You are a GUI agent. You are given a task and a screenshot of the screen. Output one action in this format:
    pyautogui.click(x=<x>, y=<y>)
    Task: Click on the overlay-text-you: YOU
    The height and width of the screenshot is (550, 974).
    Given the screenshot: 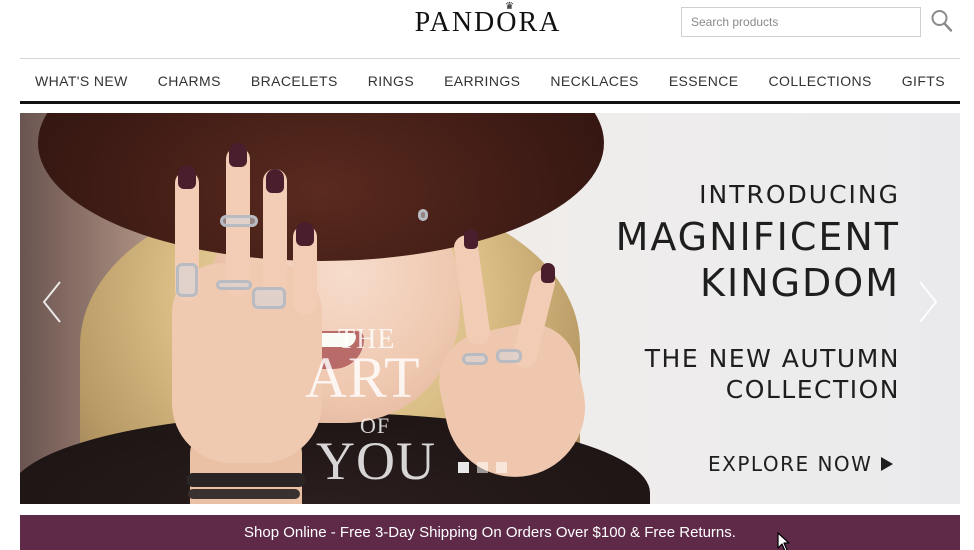 What is the action you would take?
    pyautogui.click(x=376, y=461)
    